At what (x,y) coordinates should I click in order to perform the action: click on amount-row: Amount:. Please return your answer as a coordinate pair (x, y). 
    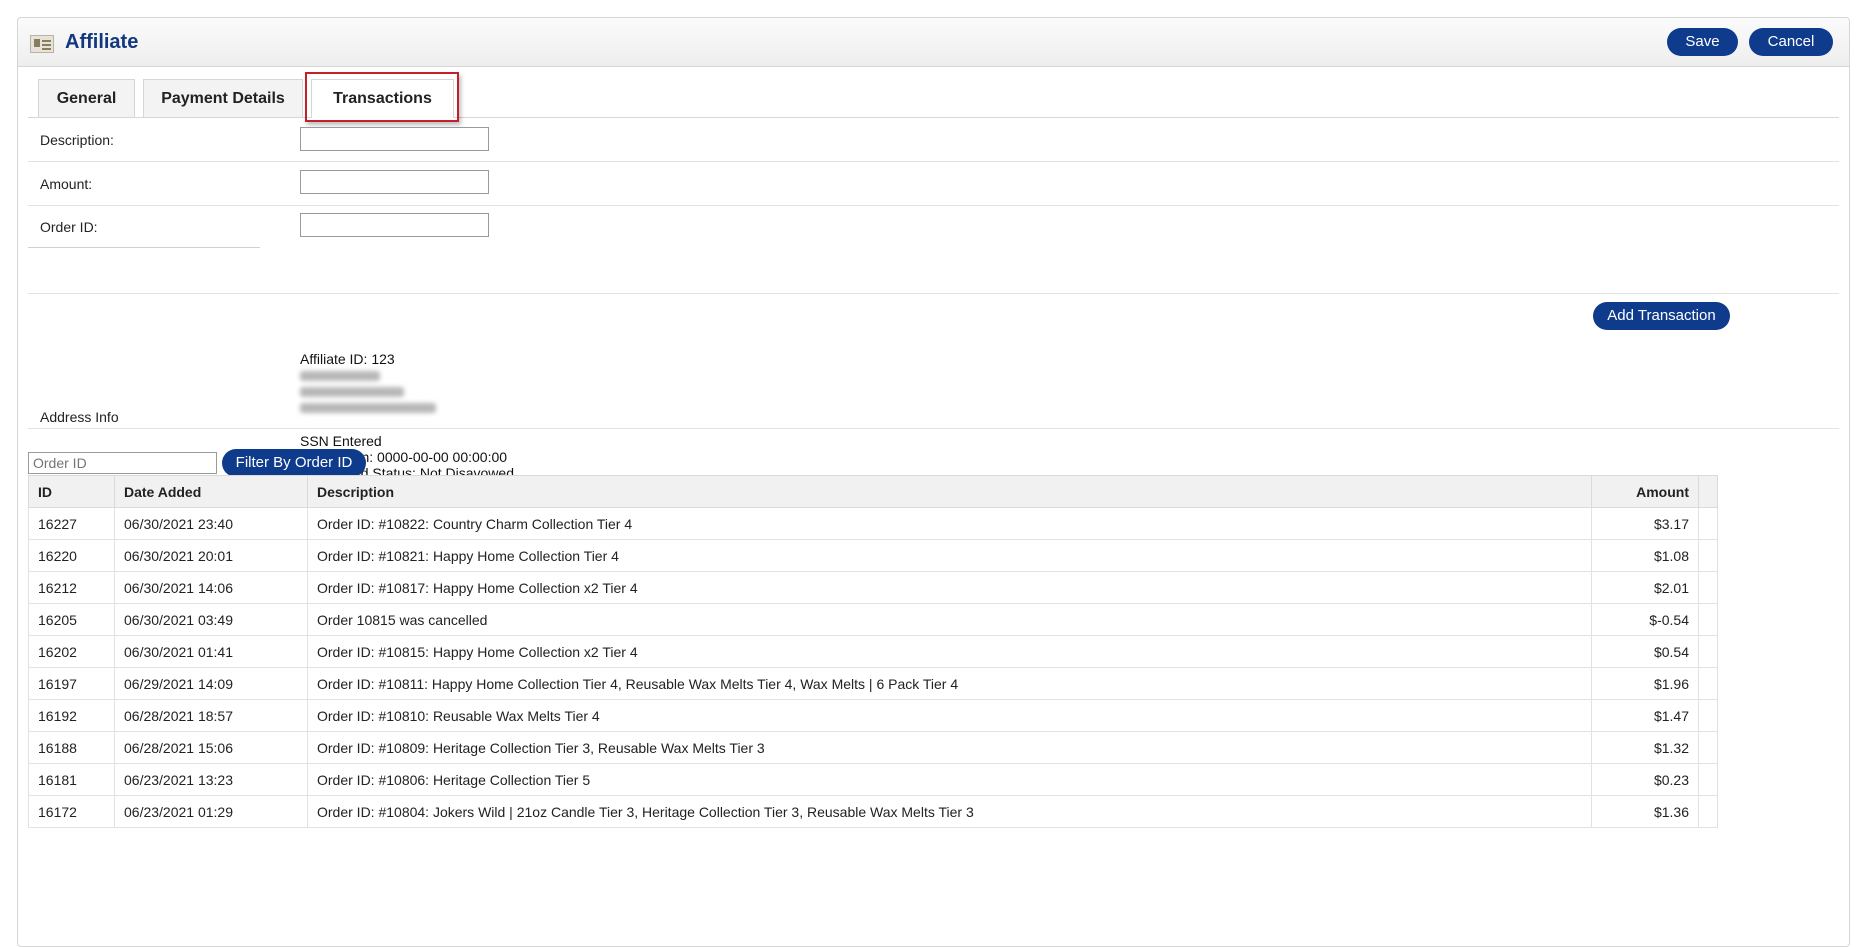
    Looking at the image, I should click on (933, 184).